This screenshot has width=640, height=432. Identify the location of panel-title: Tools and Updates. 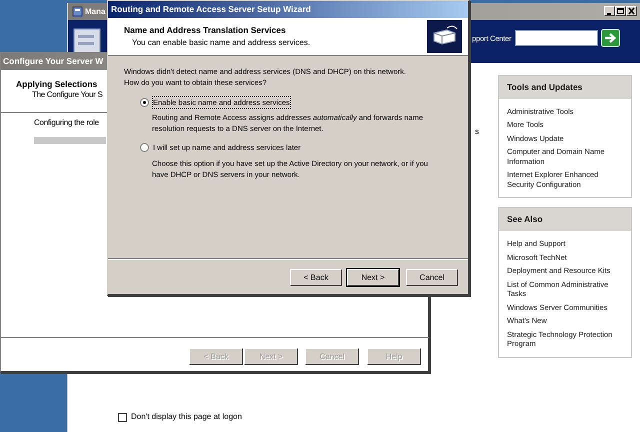
(565, 87).